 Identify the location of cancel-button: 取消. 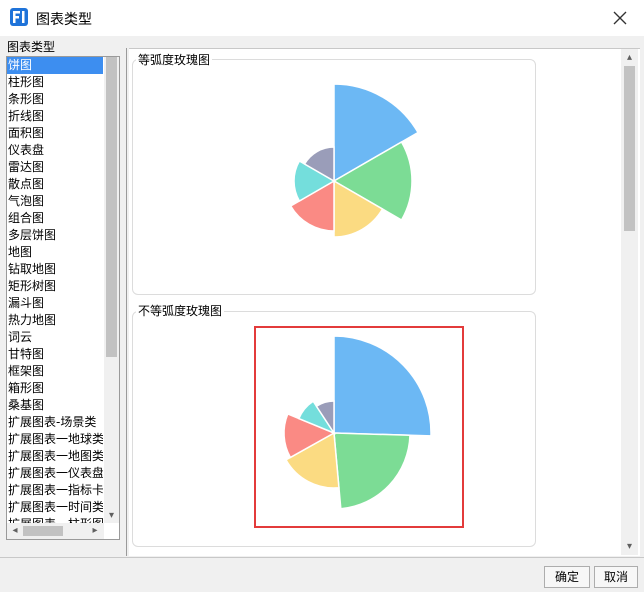
(616, 577).